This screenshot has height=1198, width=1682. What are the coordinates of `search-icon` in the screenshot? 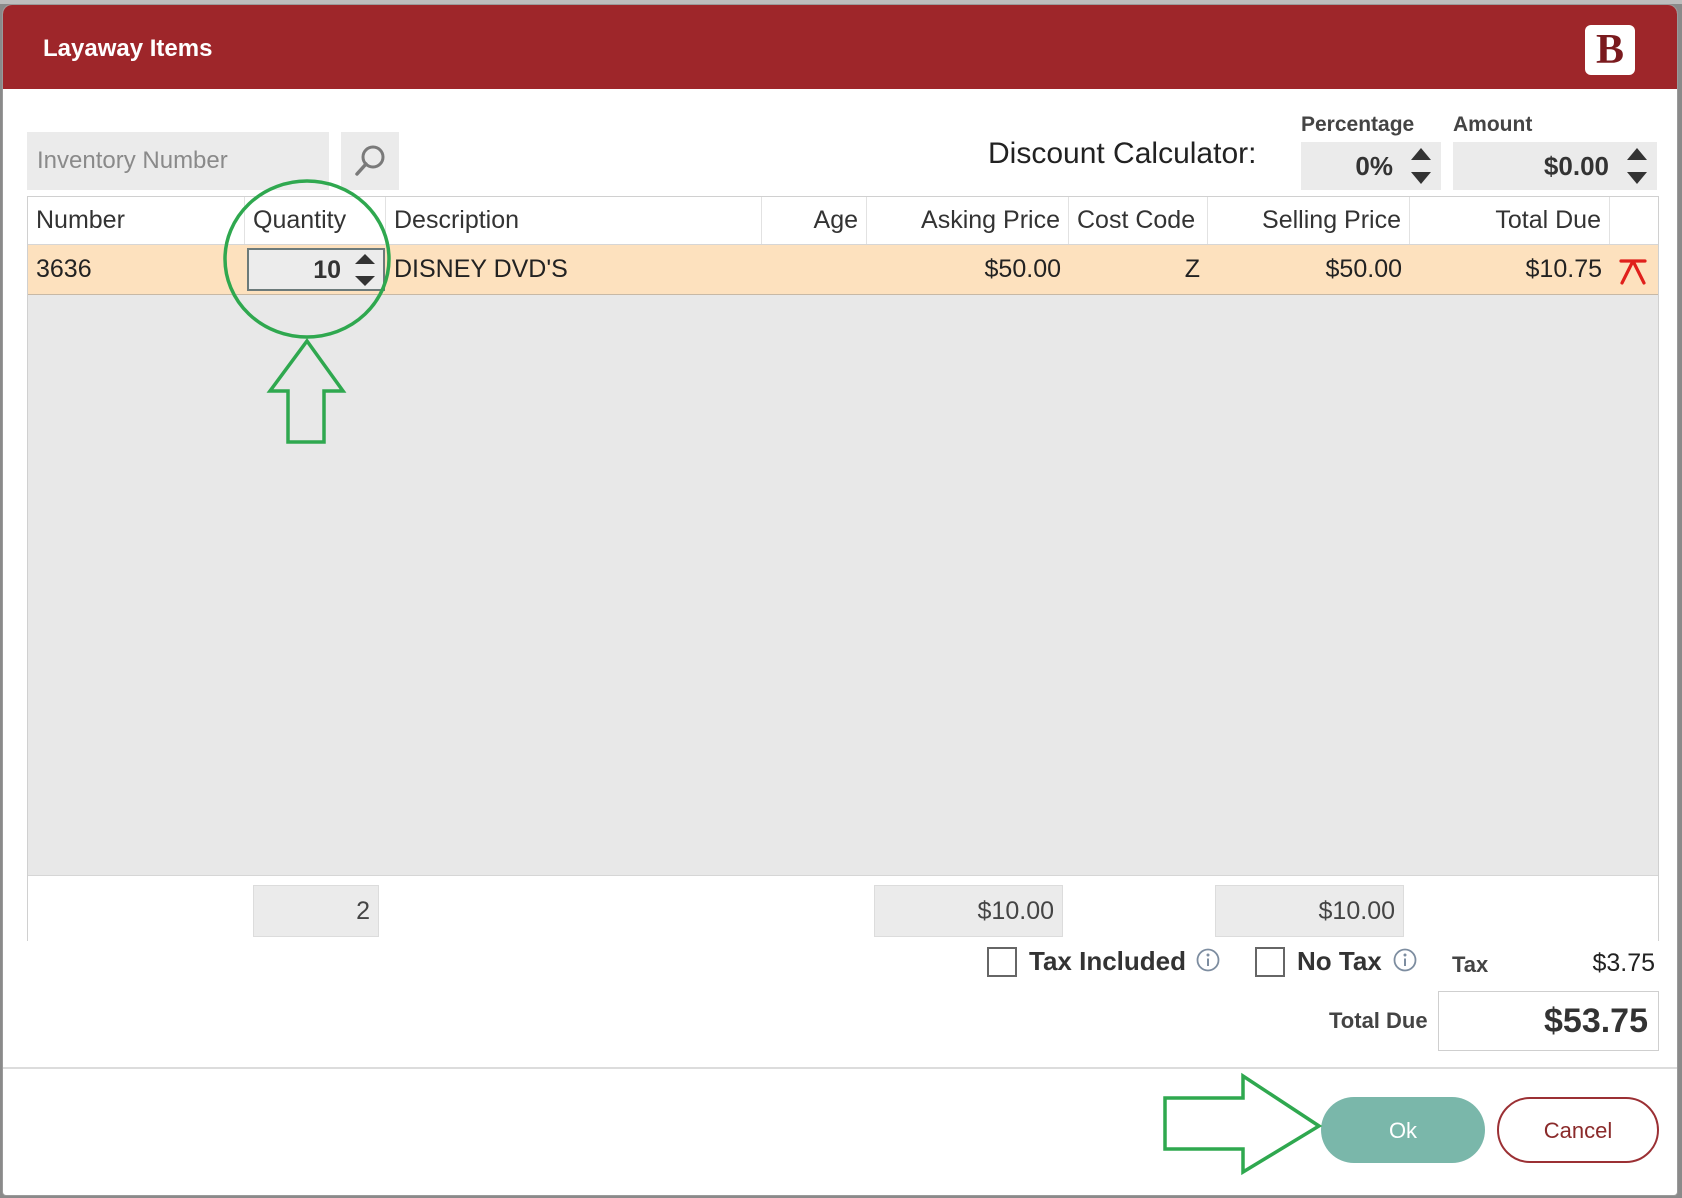 It's located at (370, 160).